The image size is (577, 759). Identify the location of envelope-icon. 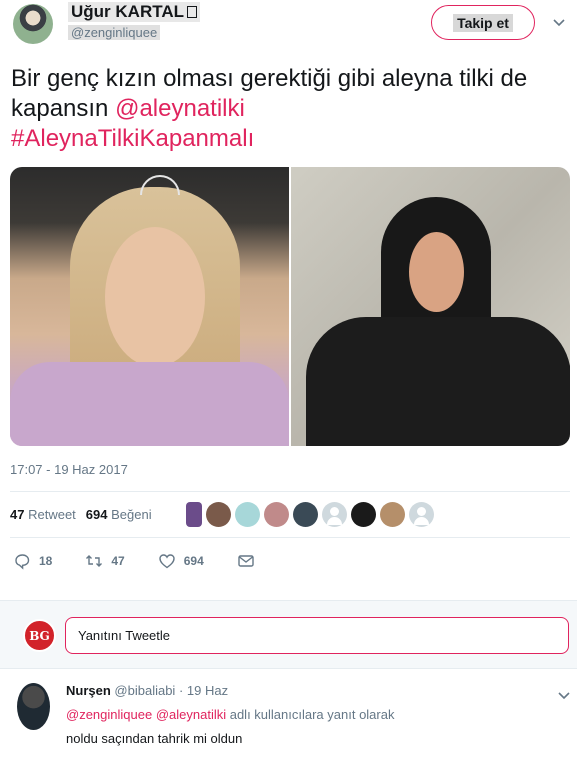
(246, 561).